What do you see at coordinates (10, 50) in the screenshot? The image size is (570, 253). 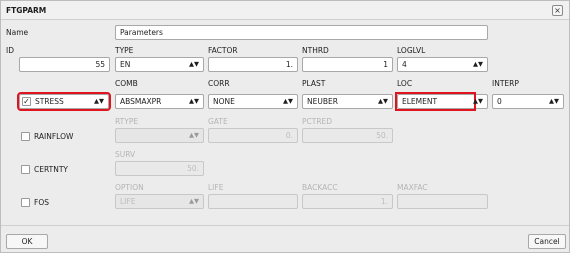 I see `id-label: ID` at bounding box center [10, 50].